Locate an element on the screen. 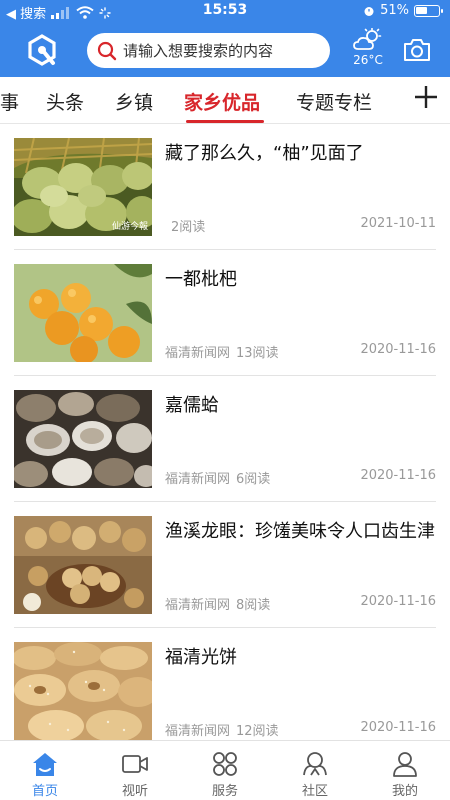 This screenshot has width=450, height=800. article-meta: 福清新闻网 13阅读 is located at coordinates (222, 351).